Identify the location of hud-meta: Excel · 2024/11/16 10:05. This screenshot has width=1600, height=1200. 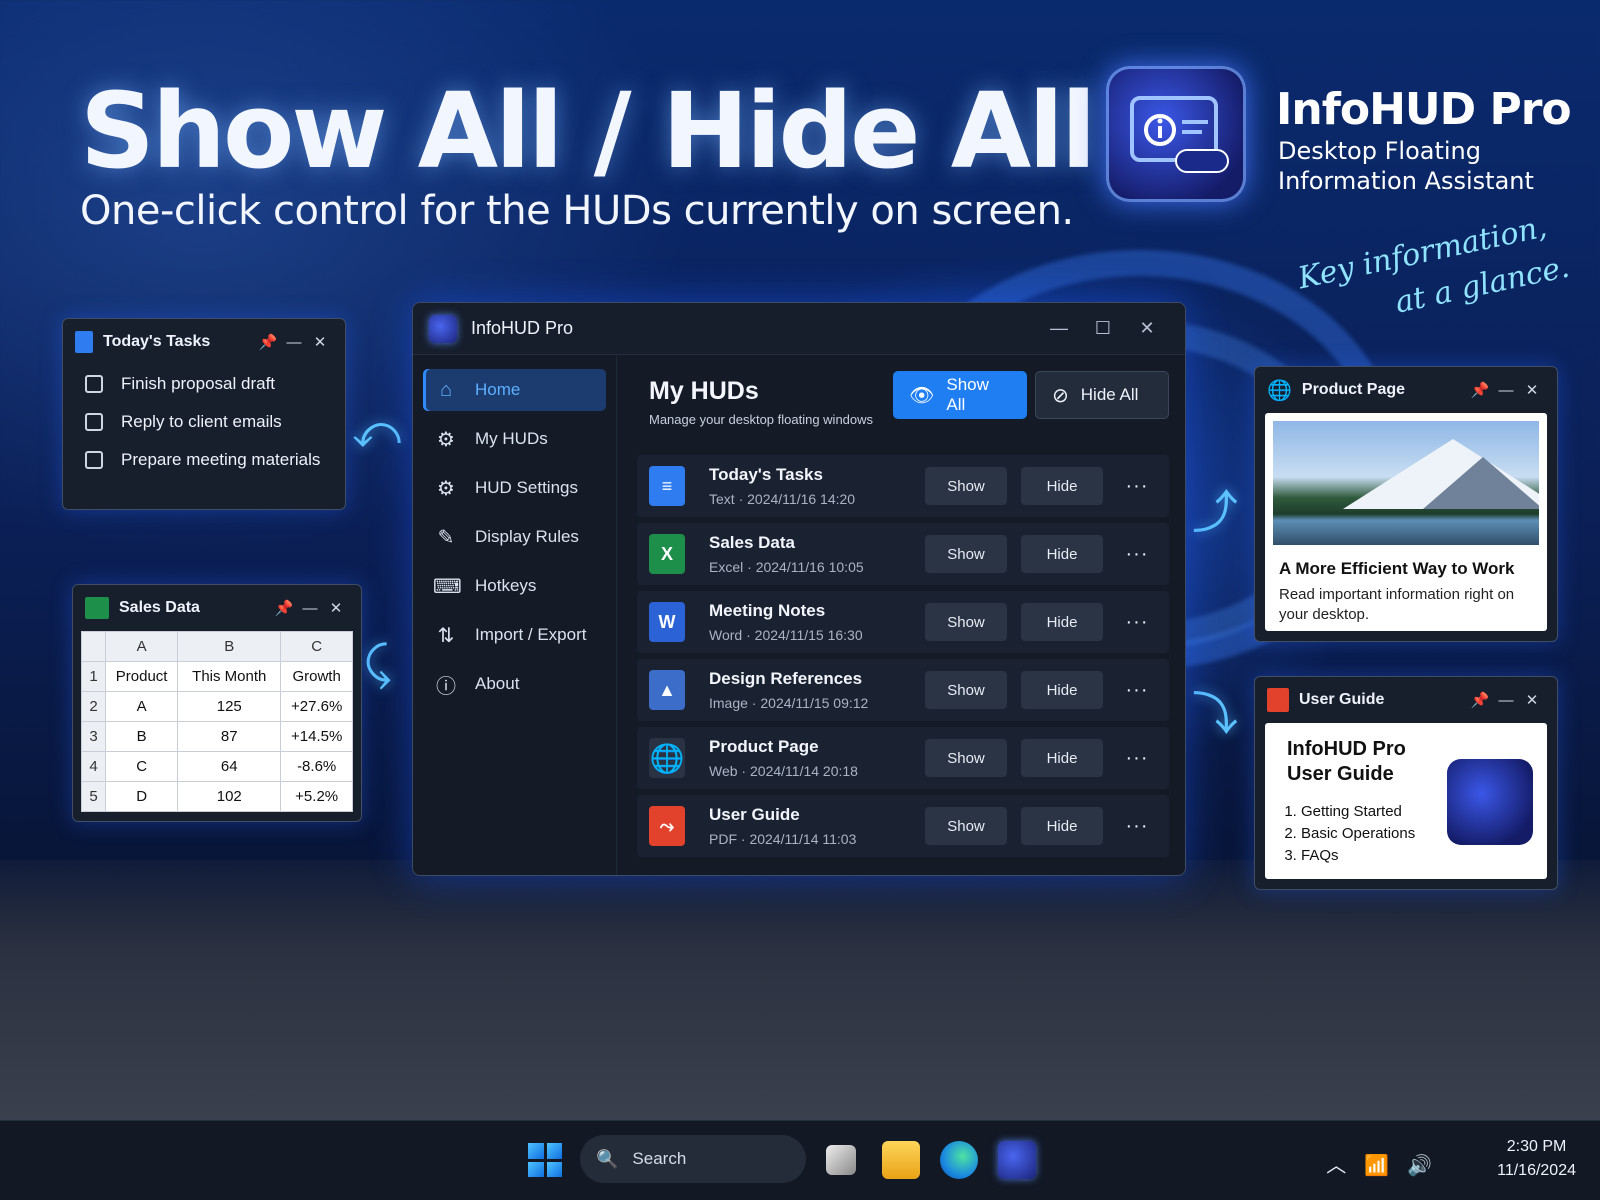
(786, 567).